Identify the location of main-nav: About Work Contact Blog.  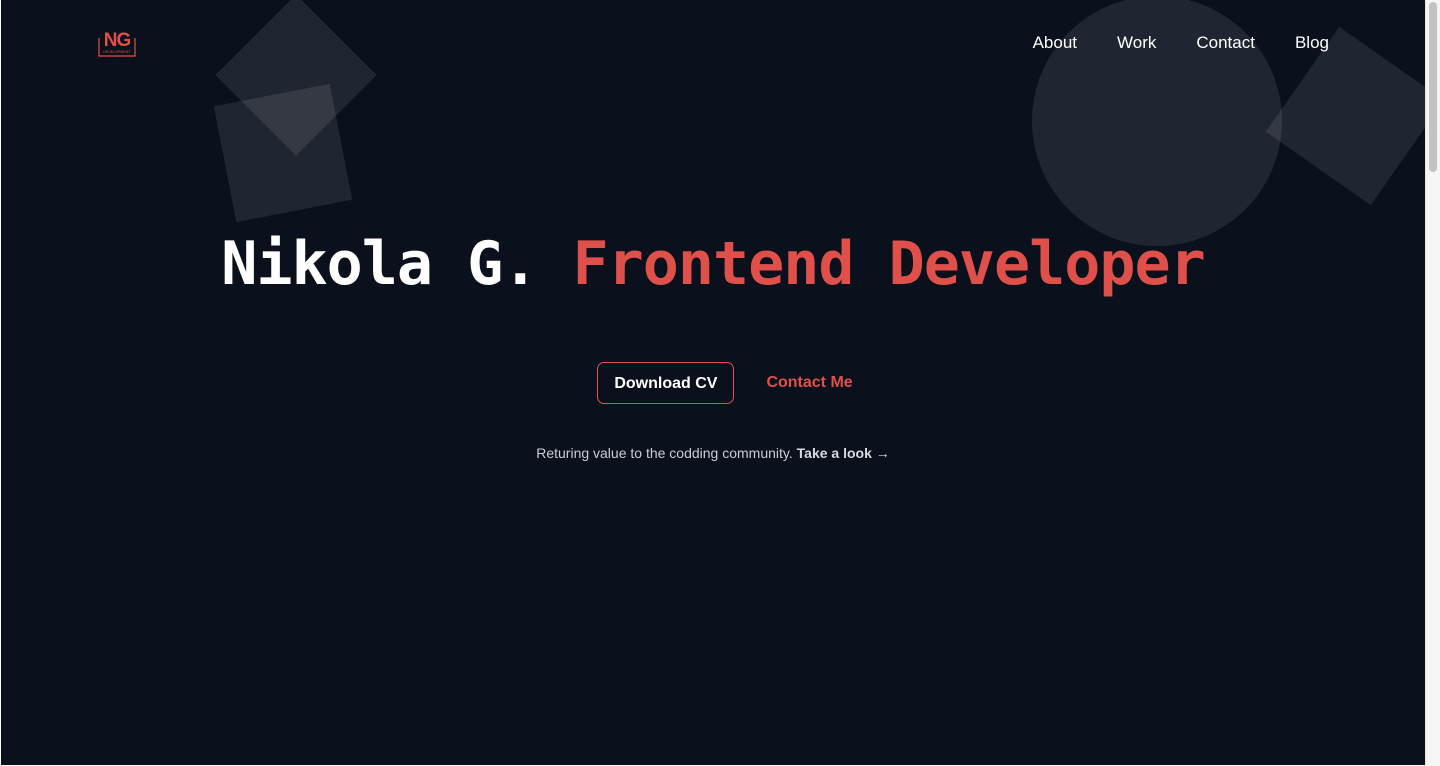
(1181, 43).